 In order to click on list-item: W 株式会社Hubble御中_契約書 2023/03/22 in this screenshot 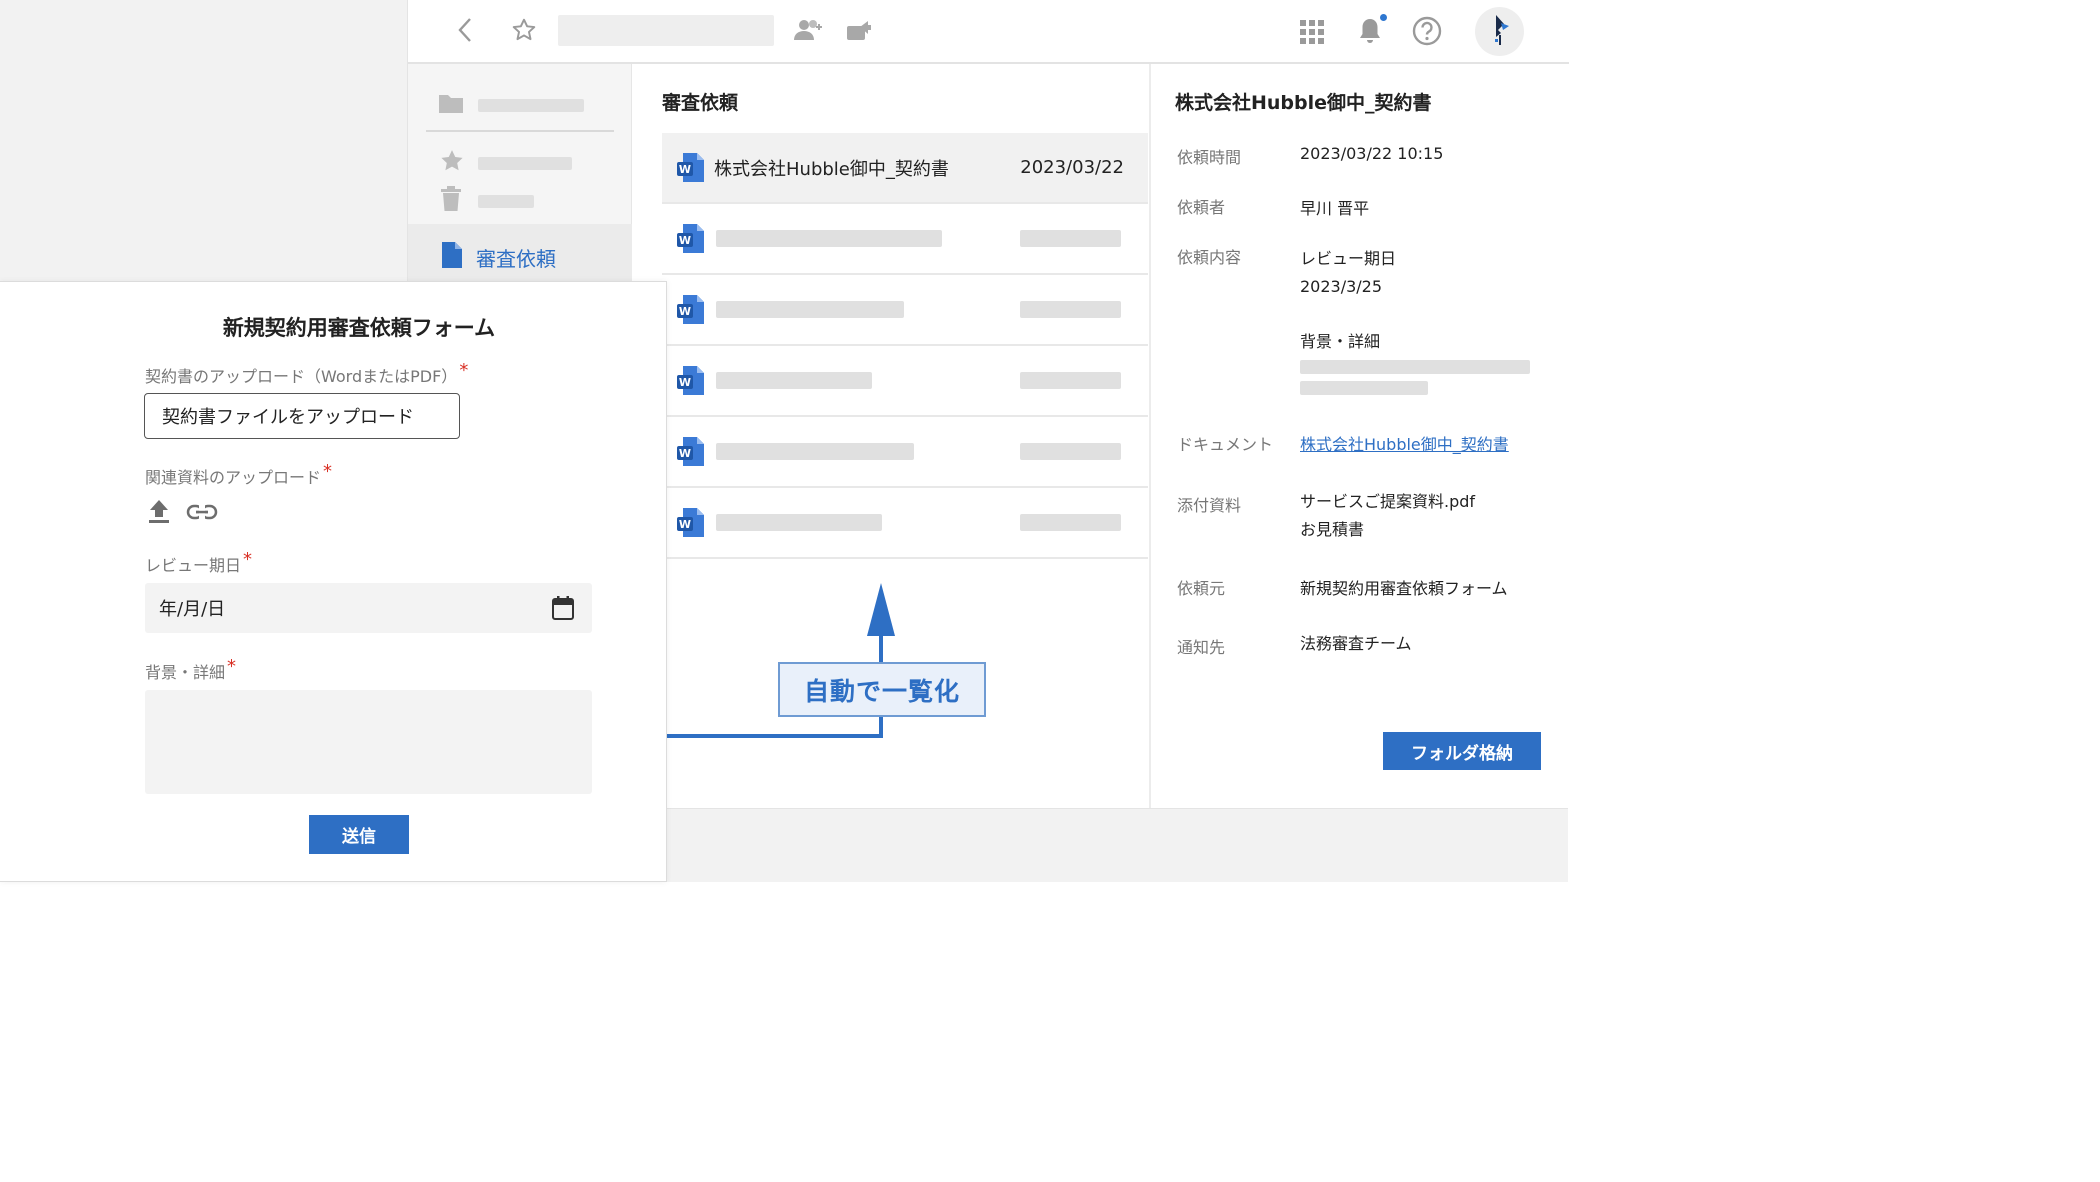, I will do `click(905, 168)`.